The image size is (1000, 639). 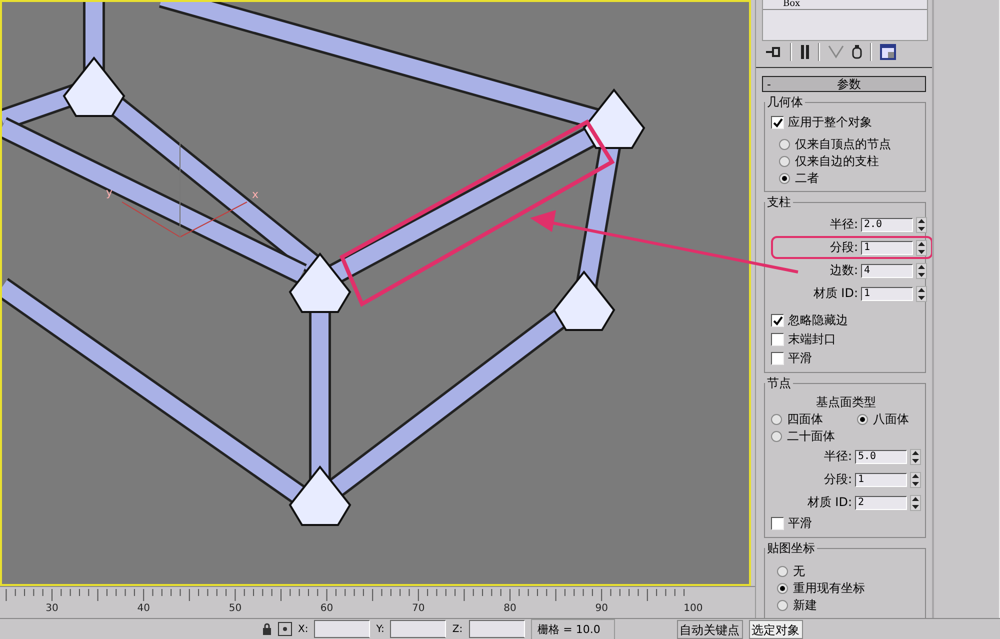 I want to click on radio-label: 四面体, so click(x=805, y=419).